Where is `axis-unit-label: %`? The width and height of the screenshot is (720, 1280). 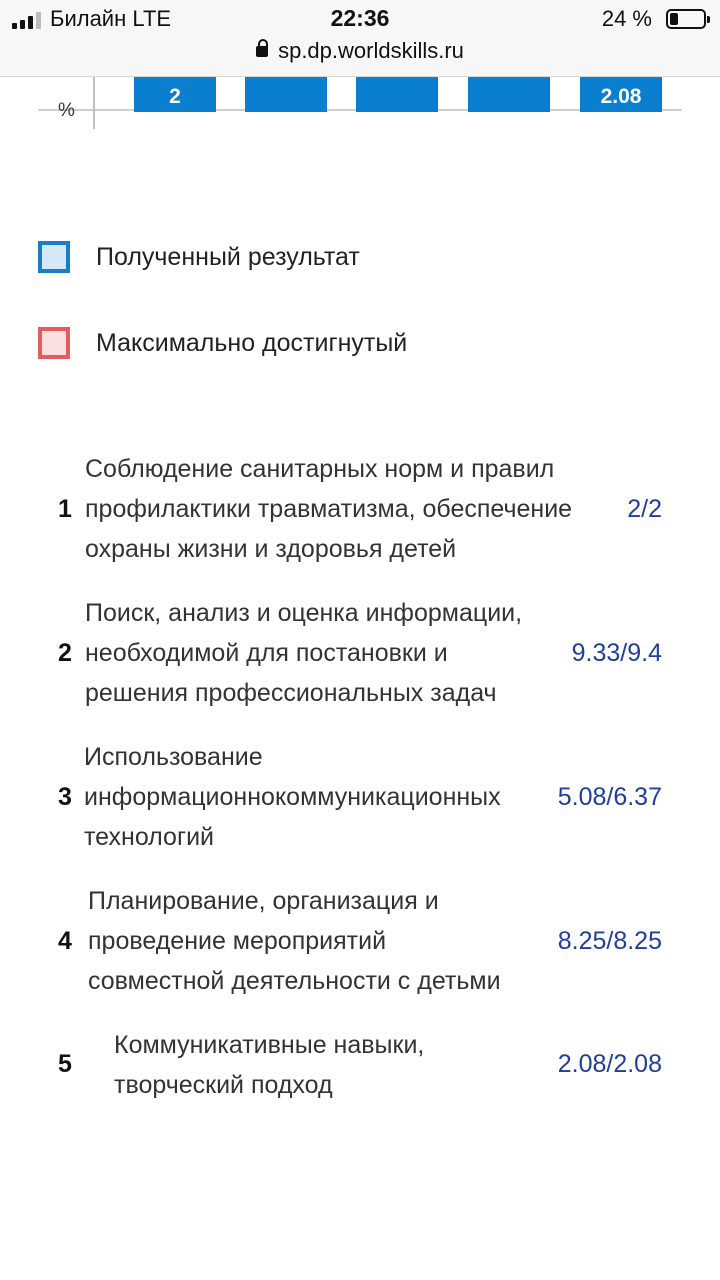
axis-unit-label: % is located at coordinates (66, 110).